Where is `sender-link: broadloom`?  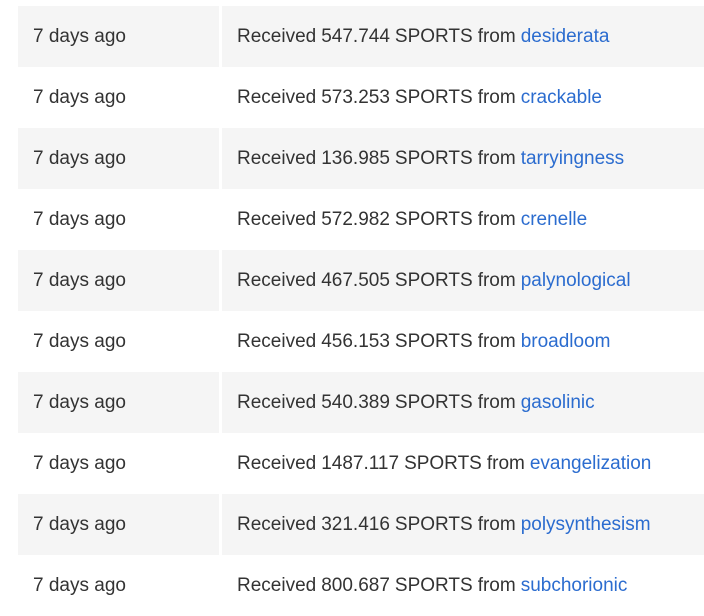
sender-link: broadloom is located at coordinates (566, 342).